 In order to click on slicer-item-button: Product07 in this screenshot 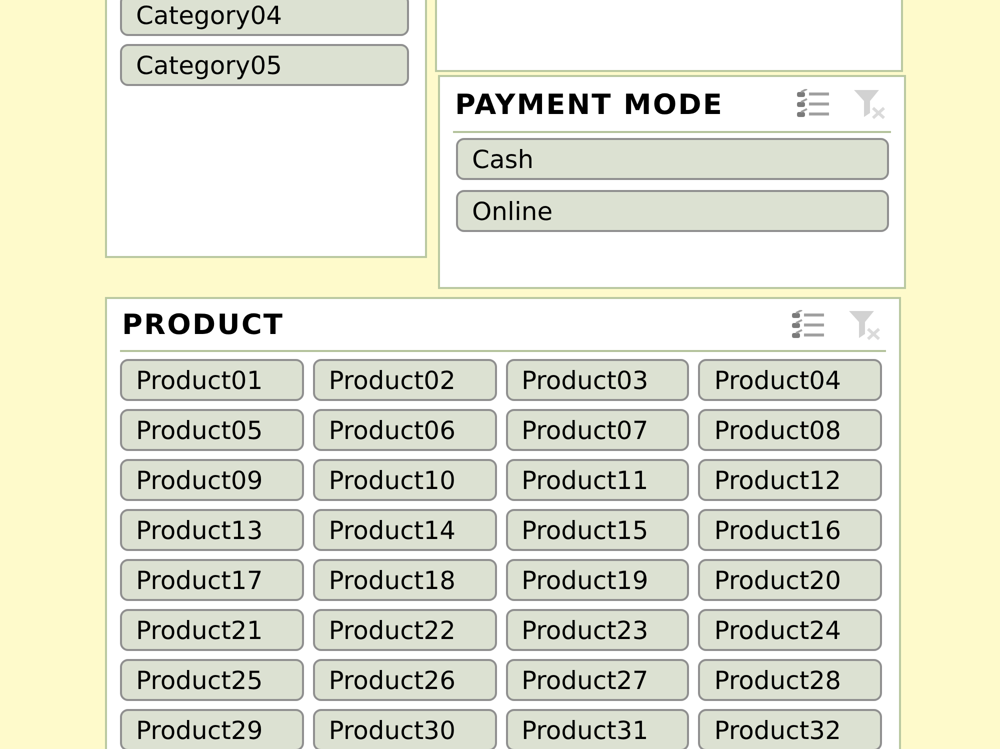, I will do `click(598, 430)`.